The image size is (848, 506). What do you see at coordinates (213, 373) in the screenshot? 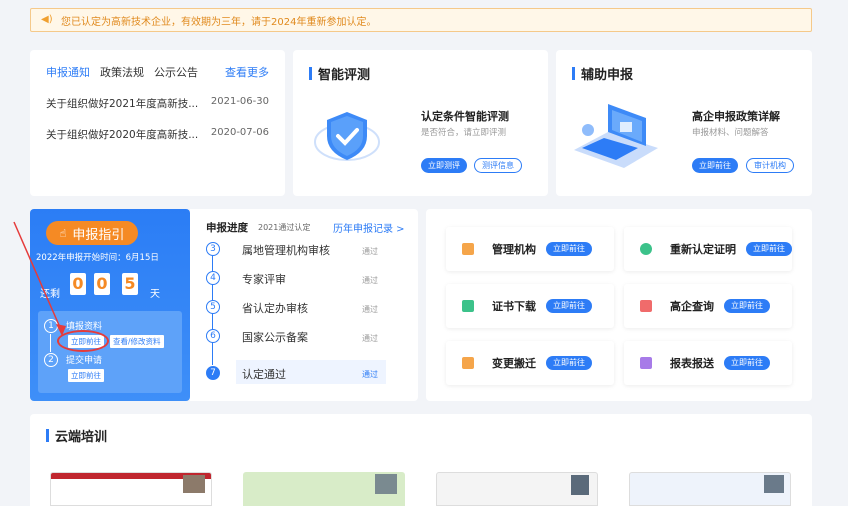
I see `step-number: 7` at bounding box center [213, 373].